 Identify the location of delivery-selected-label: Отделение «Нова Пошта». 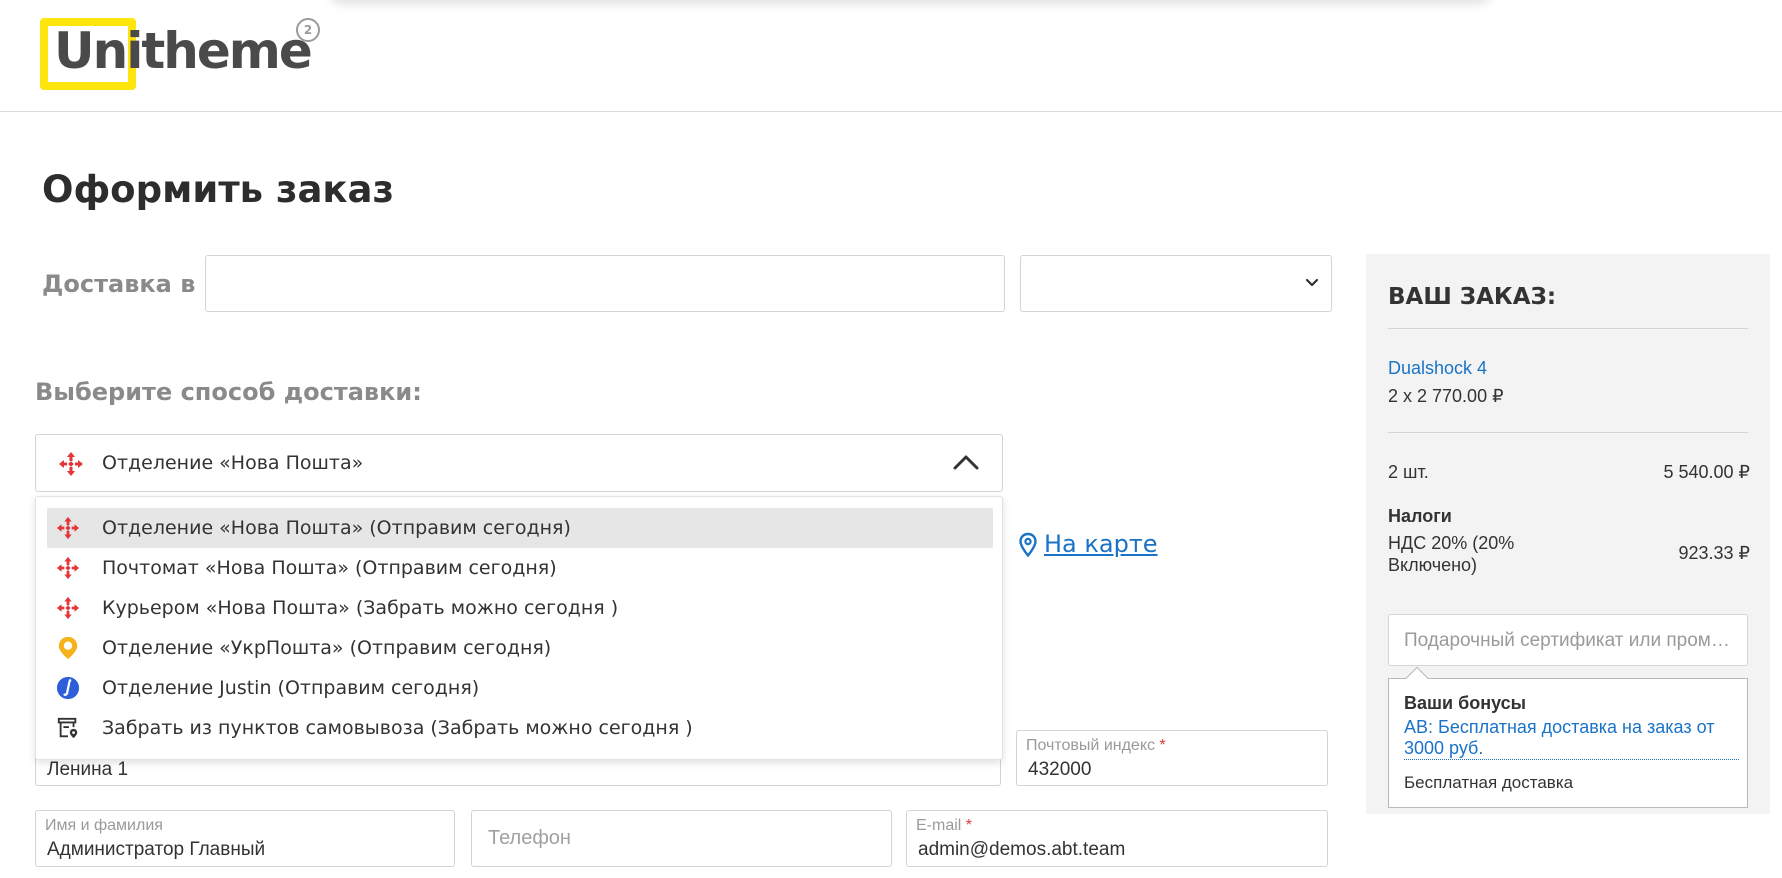
(233, 463).